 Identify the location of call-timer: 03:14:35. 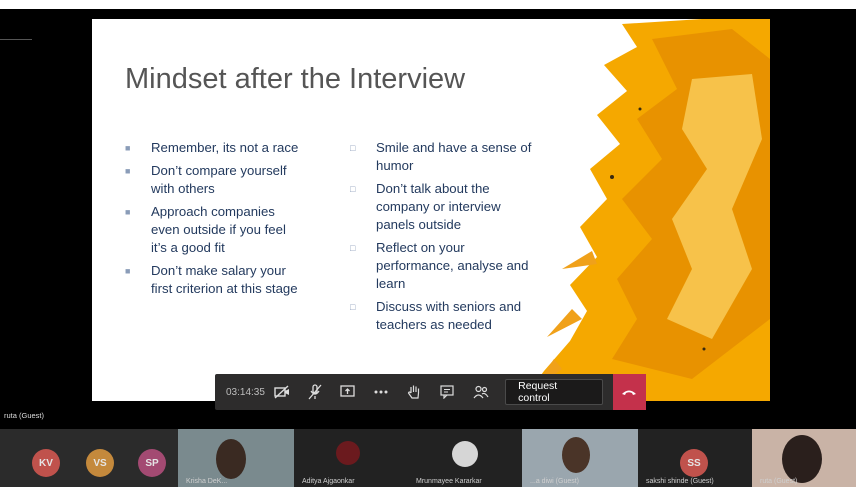
(245, 392).